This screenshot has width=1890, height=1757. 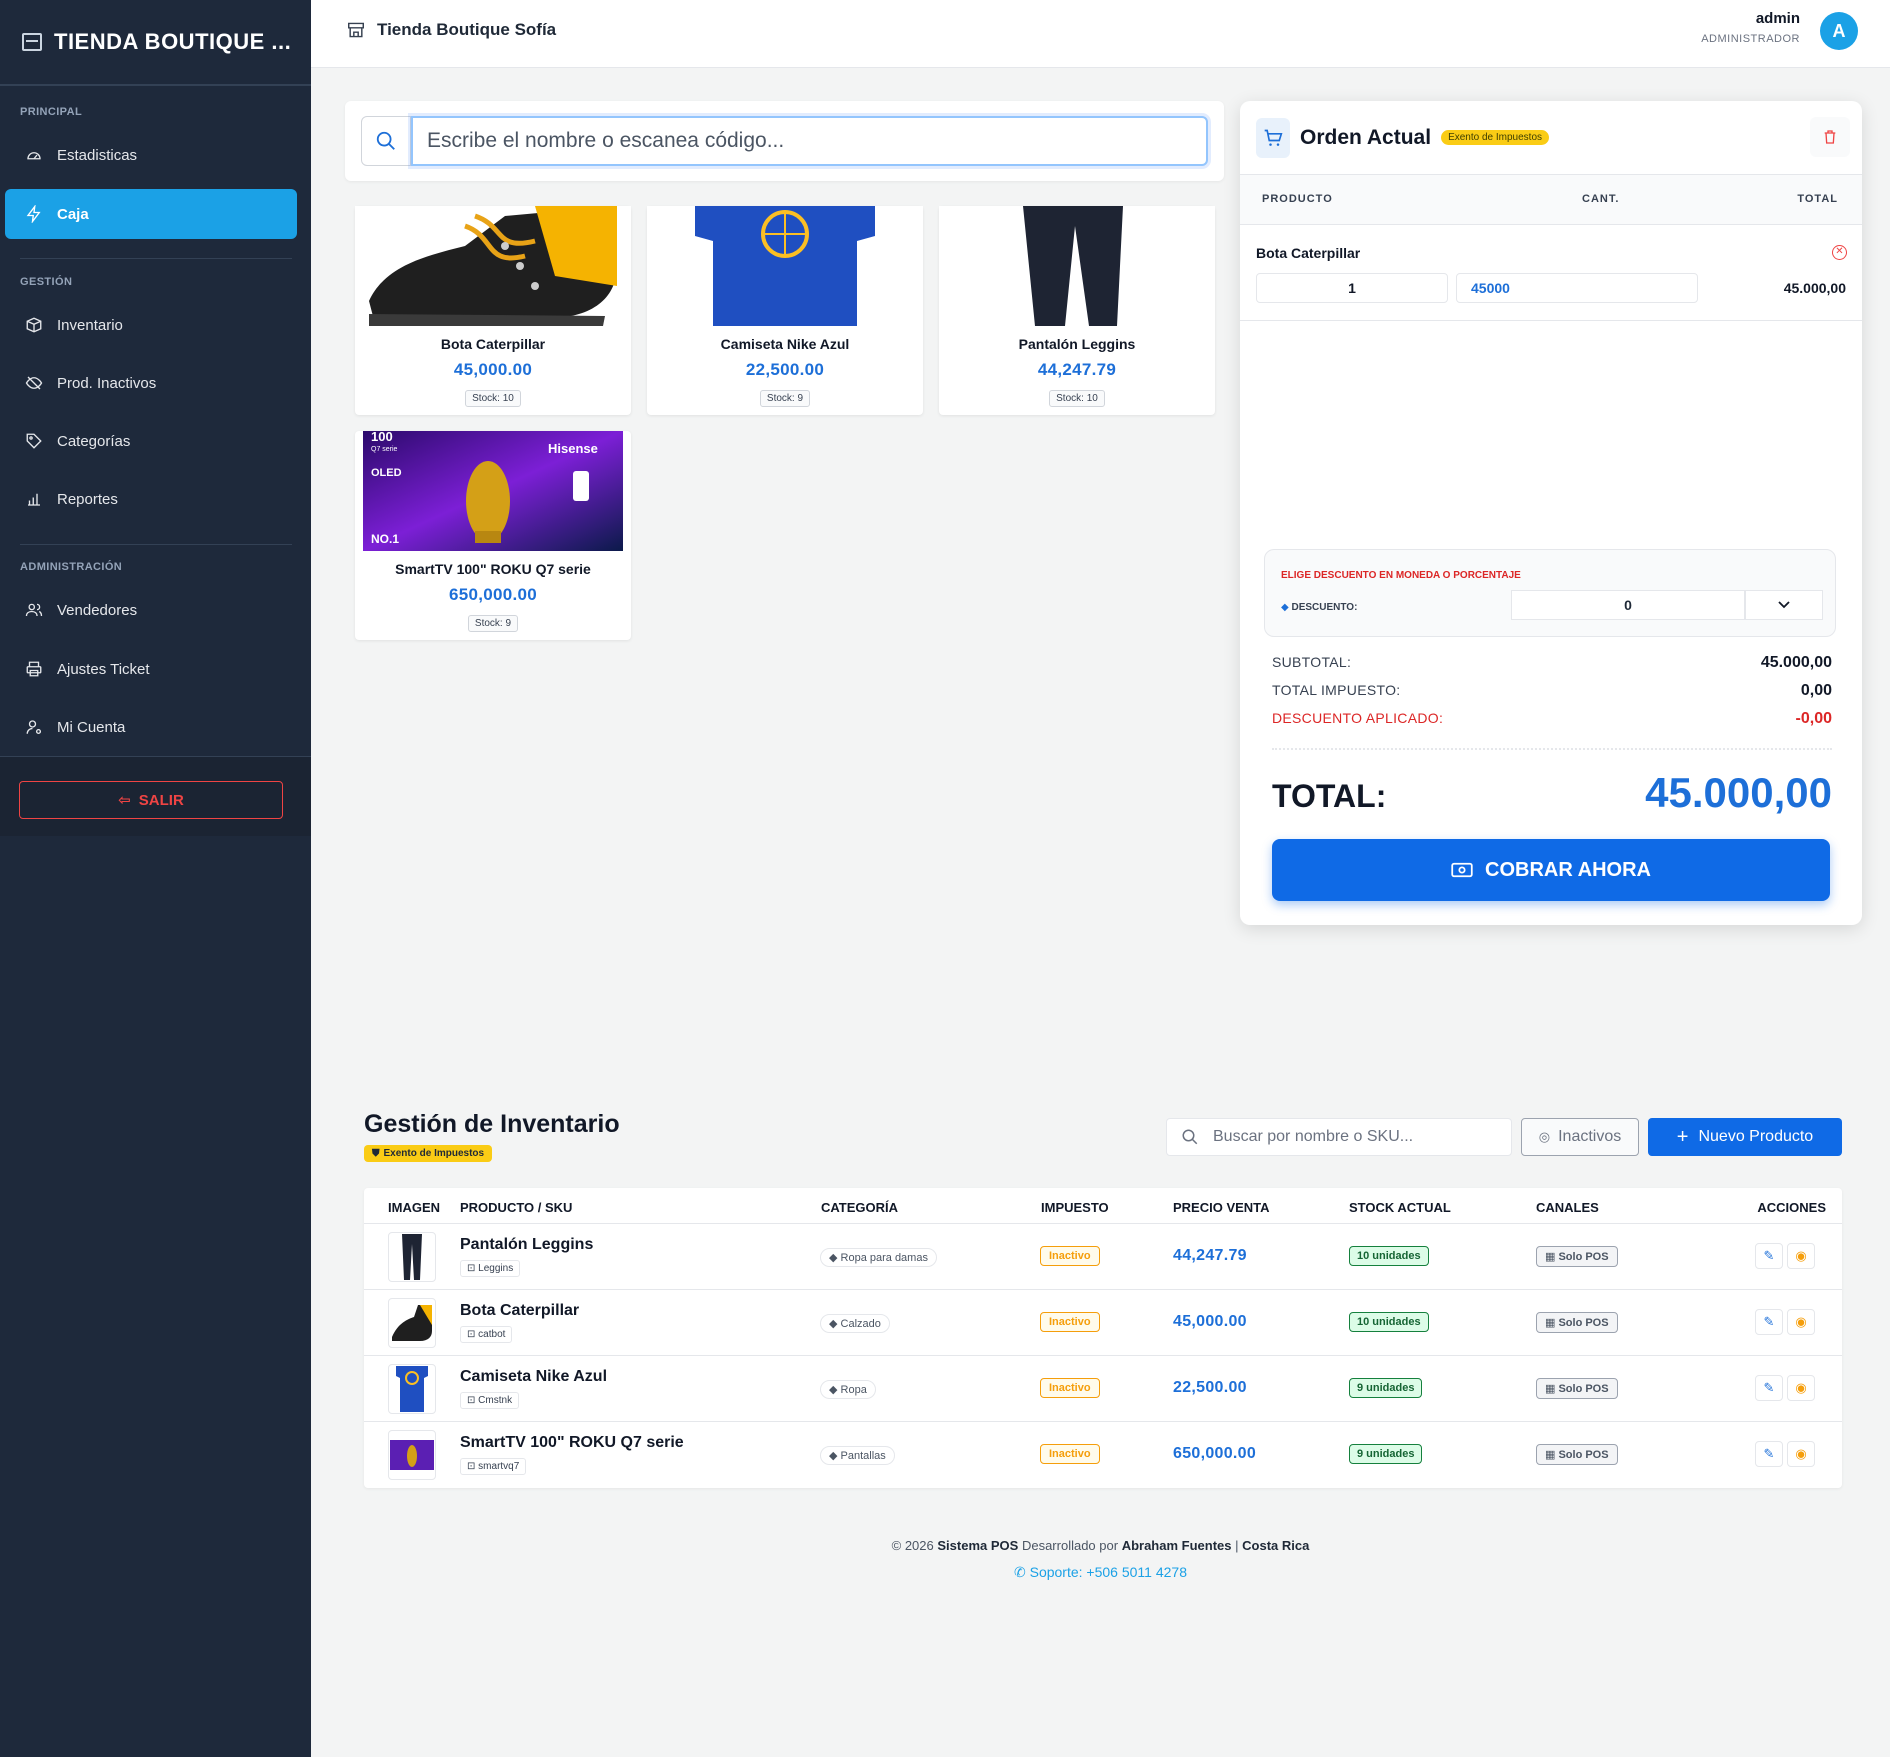 What do you see at coordinates (412, 1257) in the screenshot?
I see `product-thumbnail` at bounding box center [412, 1257].